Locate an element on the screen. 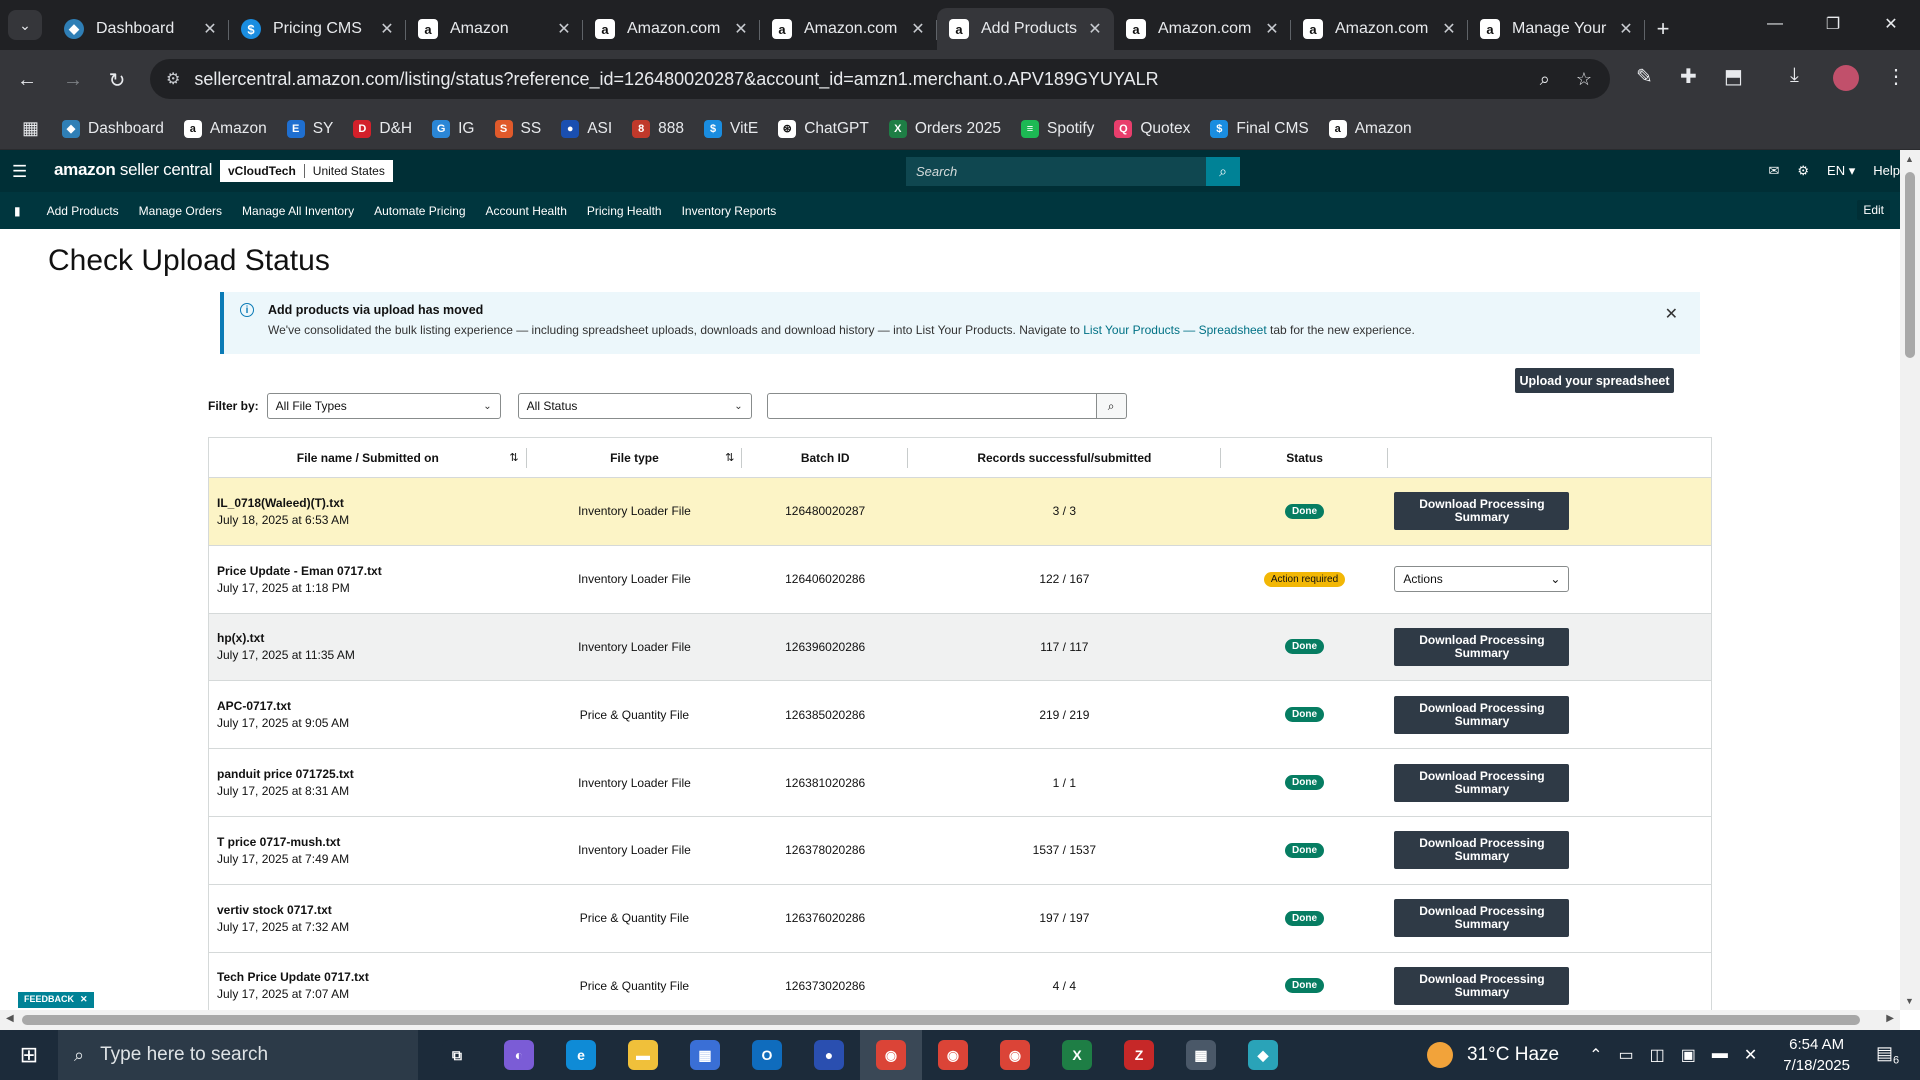 Image resolution: width=1920 pixels, height=1080 pixels. show-hidden-icons-icon: ⌃ is located at coordinates (1595, 1055).